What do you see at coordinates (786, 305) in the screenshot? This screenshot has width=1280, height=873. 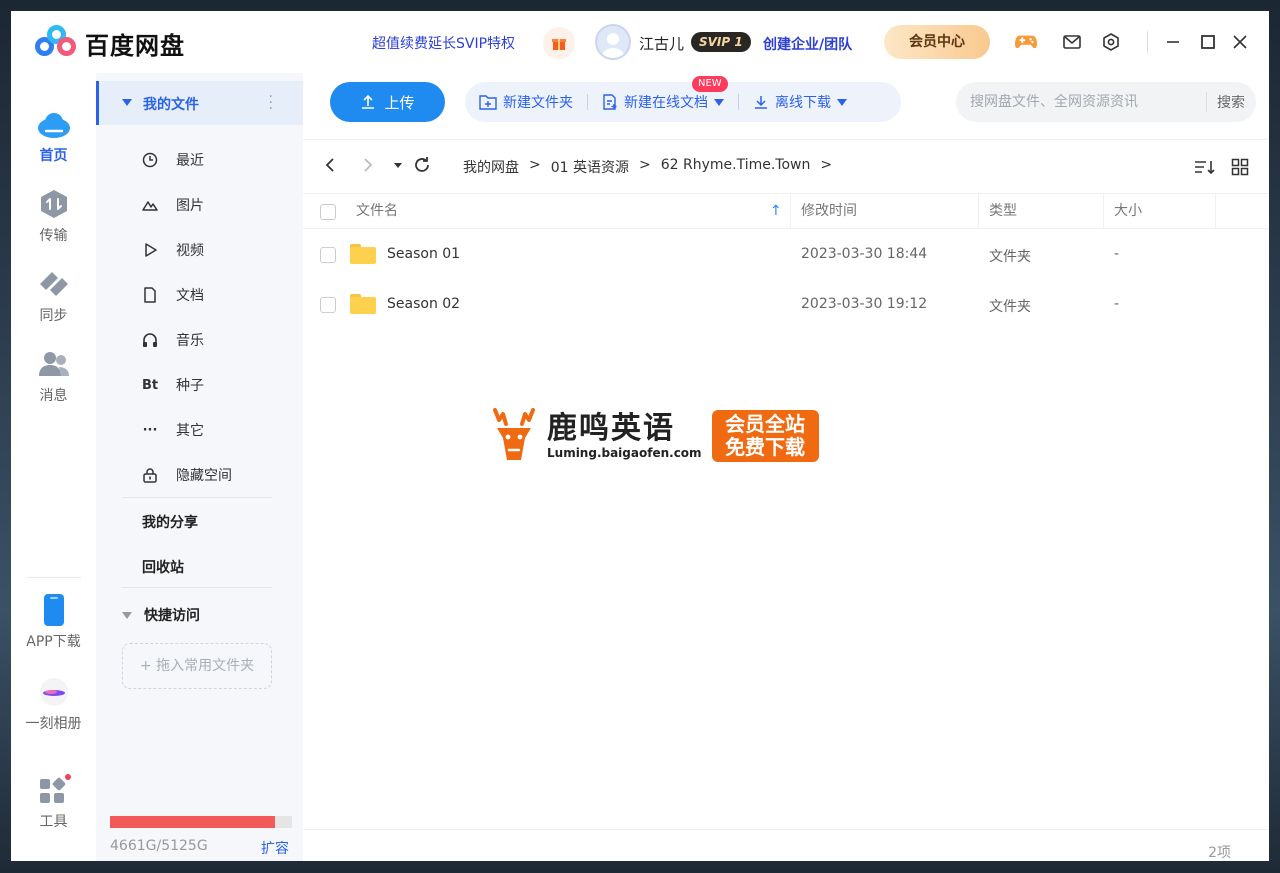 I see `table-row: Season 02 2023-03-30 19:12 文件夹 -` at bounding box center [786, 305].